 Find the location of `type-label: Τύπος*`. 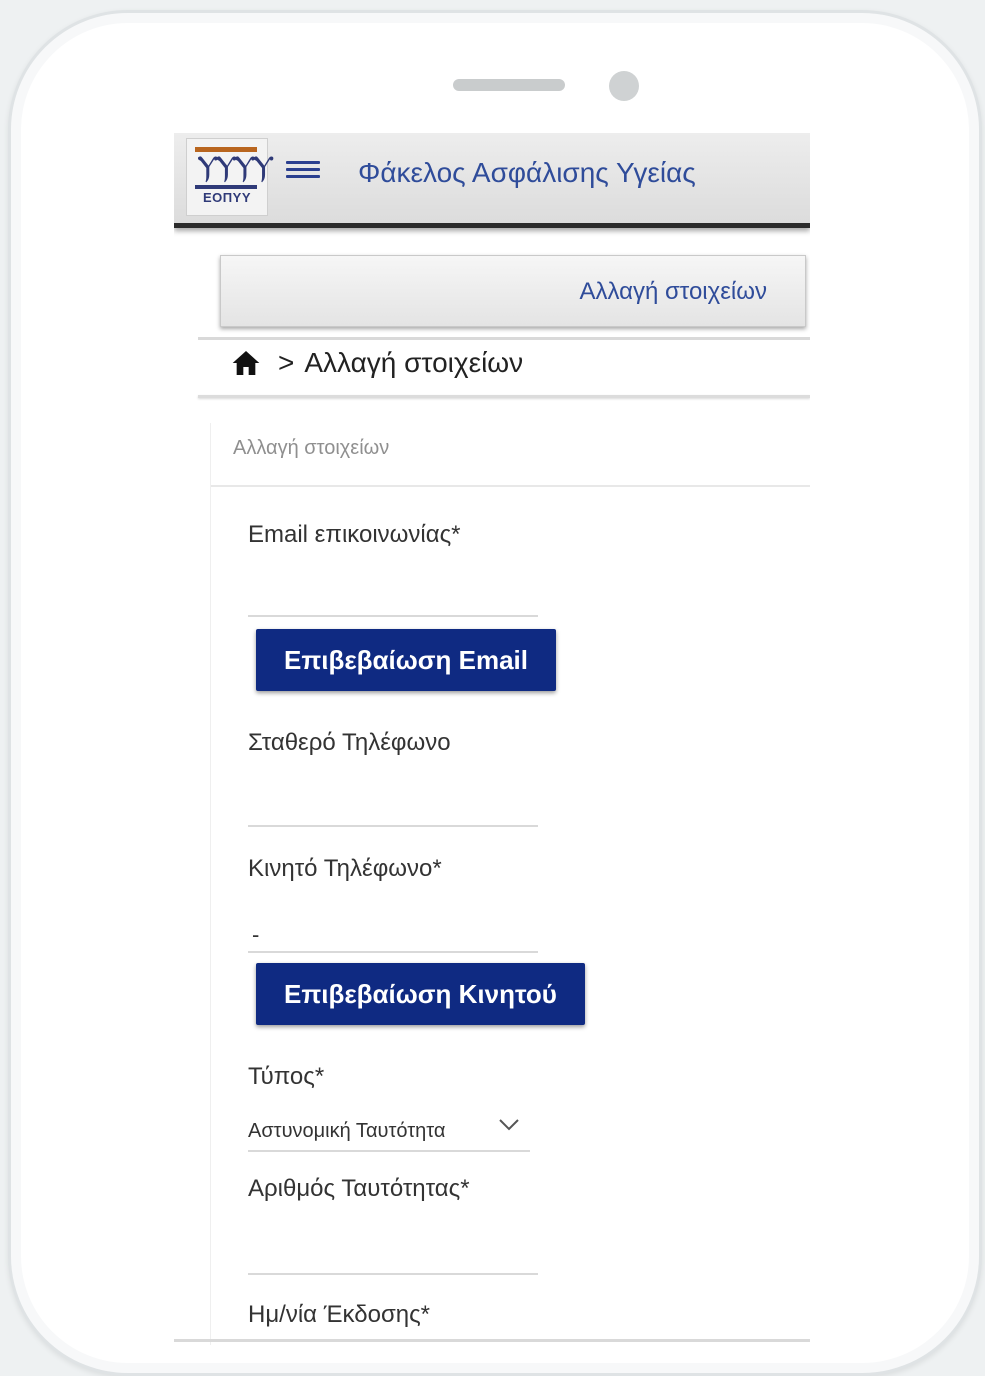

type-label: Τύπος* is located at coordinates (286, 1076).